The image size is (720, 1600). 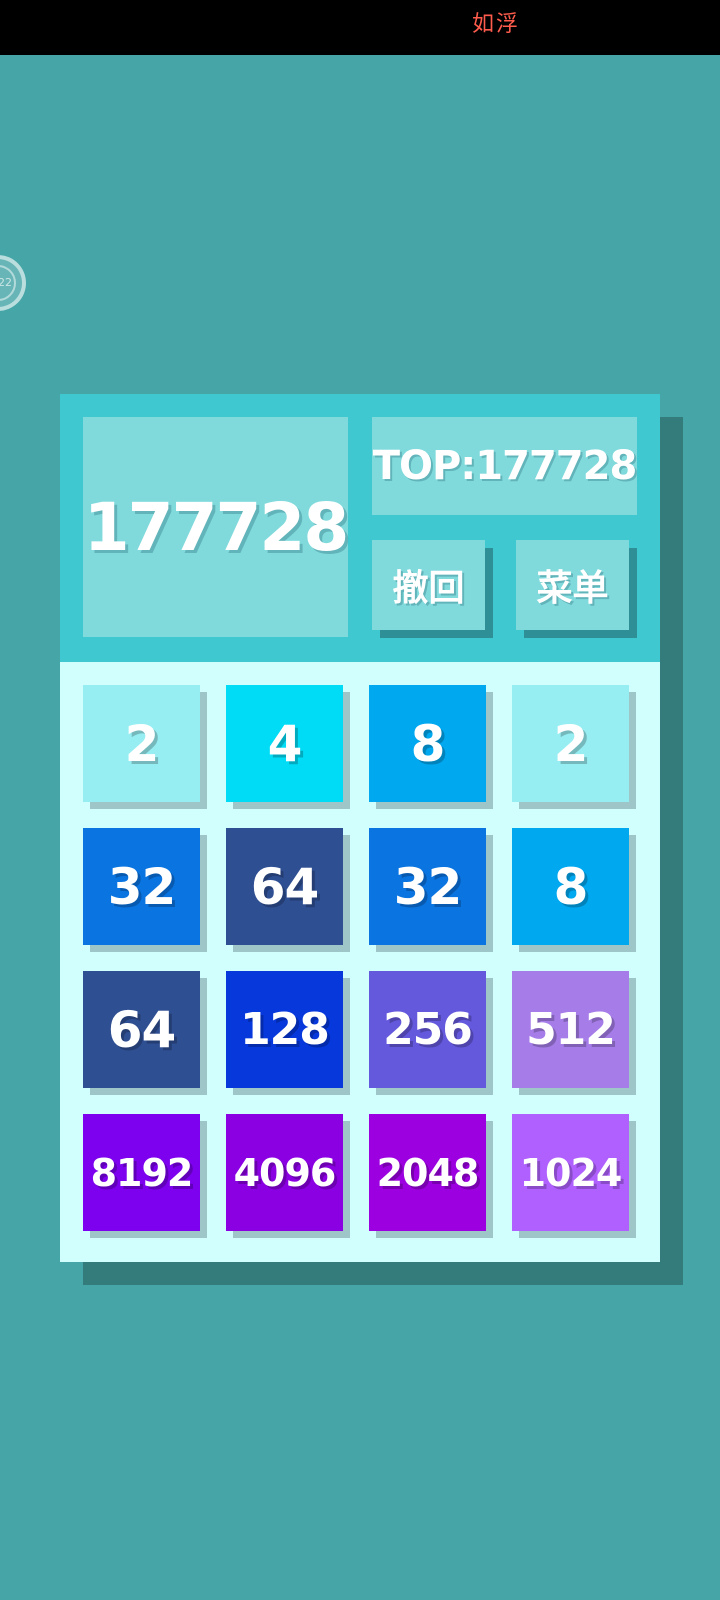 What do you see at coordinates (428, 588) in the screenshot?
I see `undo-button-label: 撤回` at bounding box center [428, 588].